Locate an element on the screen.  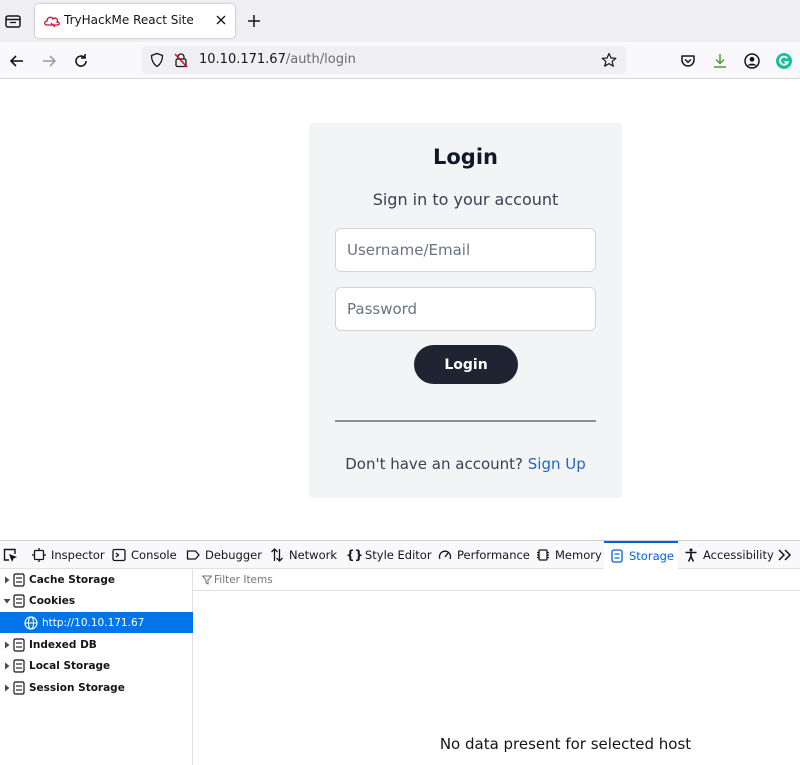
style-editor-icon: {} is located at coordinates (355, 555).